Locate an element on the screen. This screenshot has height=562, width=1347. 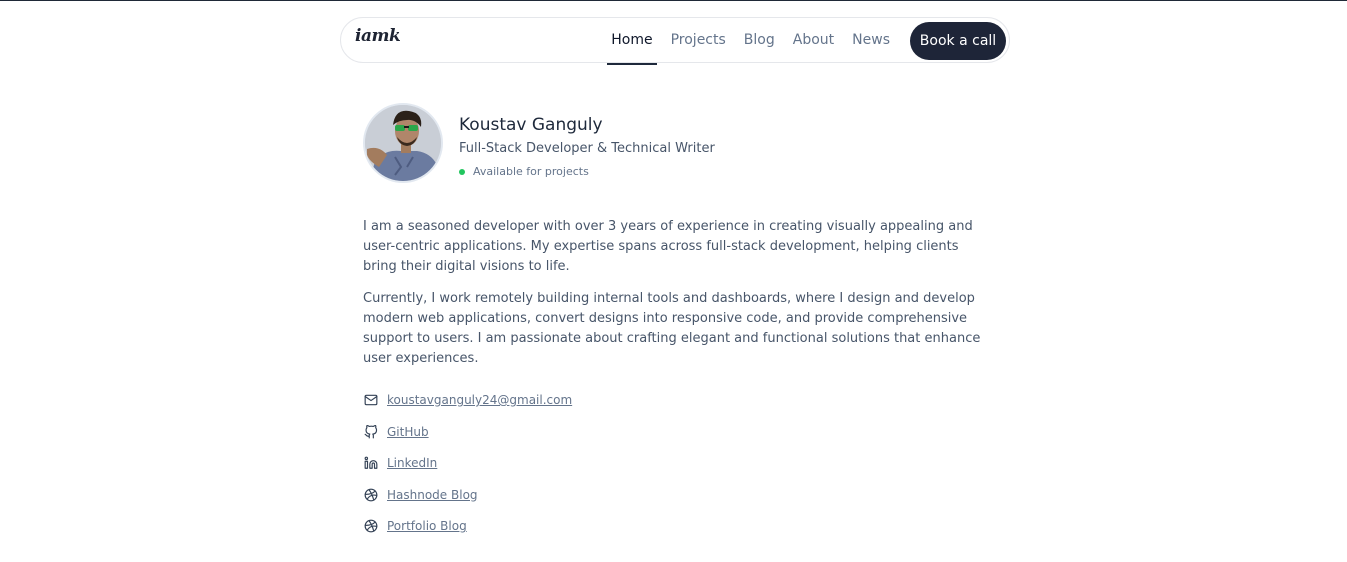
avatar-photo is located at coordinates (403, 143).